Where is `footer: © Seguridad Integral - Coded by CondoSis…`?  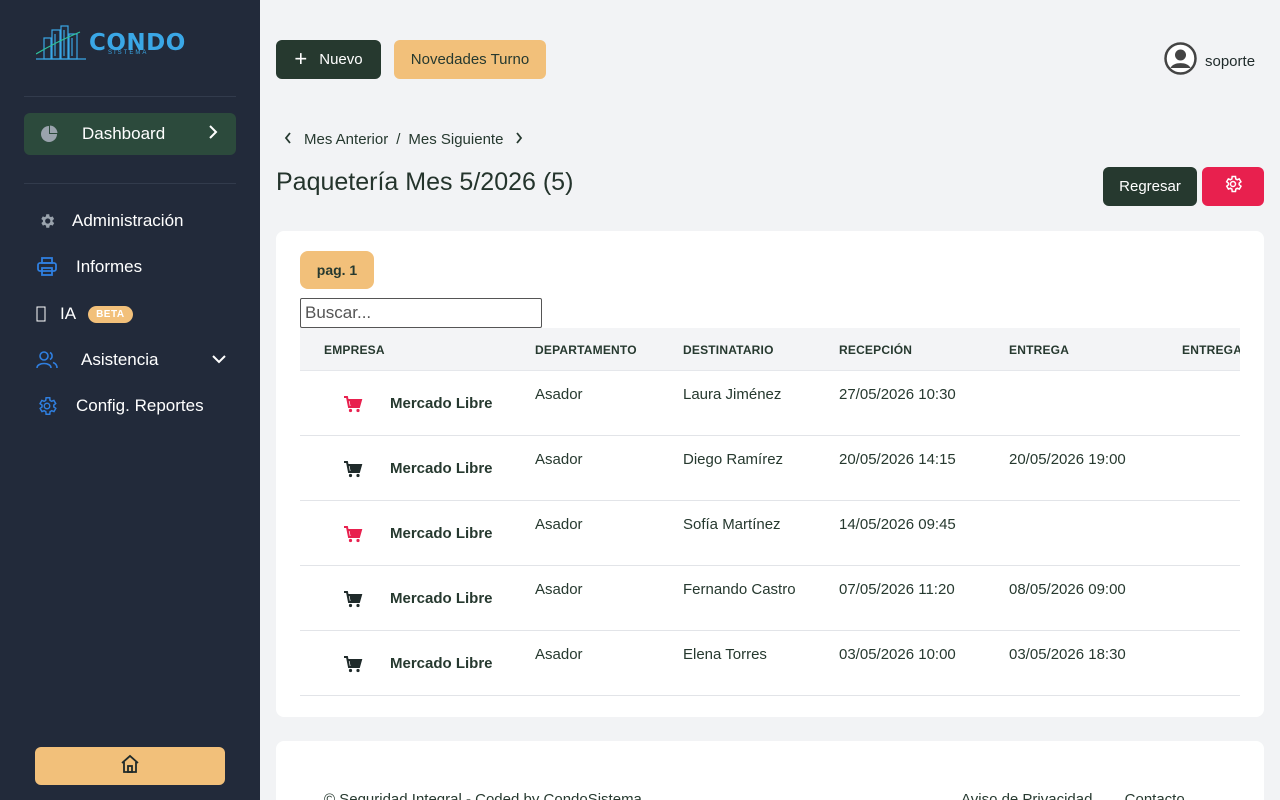 footer: © Seguridad Integral - Coded by CondoSis… is located at coordinates (770, 770).